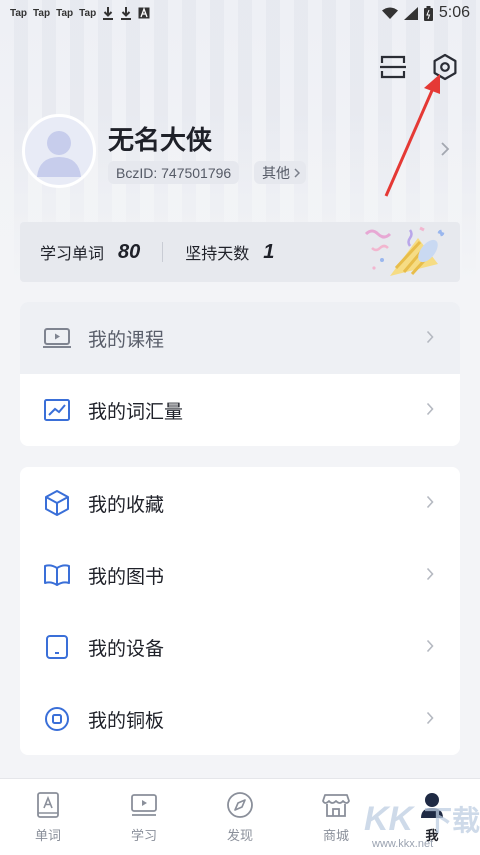 Image resolution: width=480 pixels, height=855 pixels. Describe the element at coordinates (422, 819) in the screenshot. I see `watermark-logo: KK 下载` at that location.